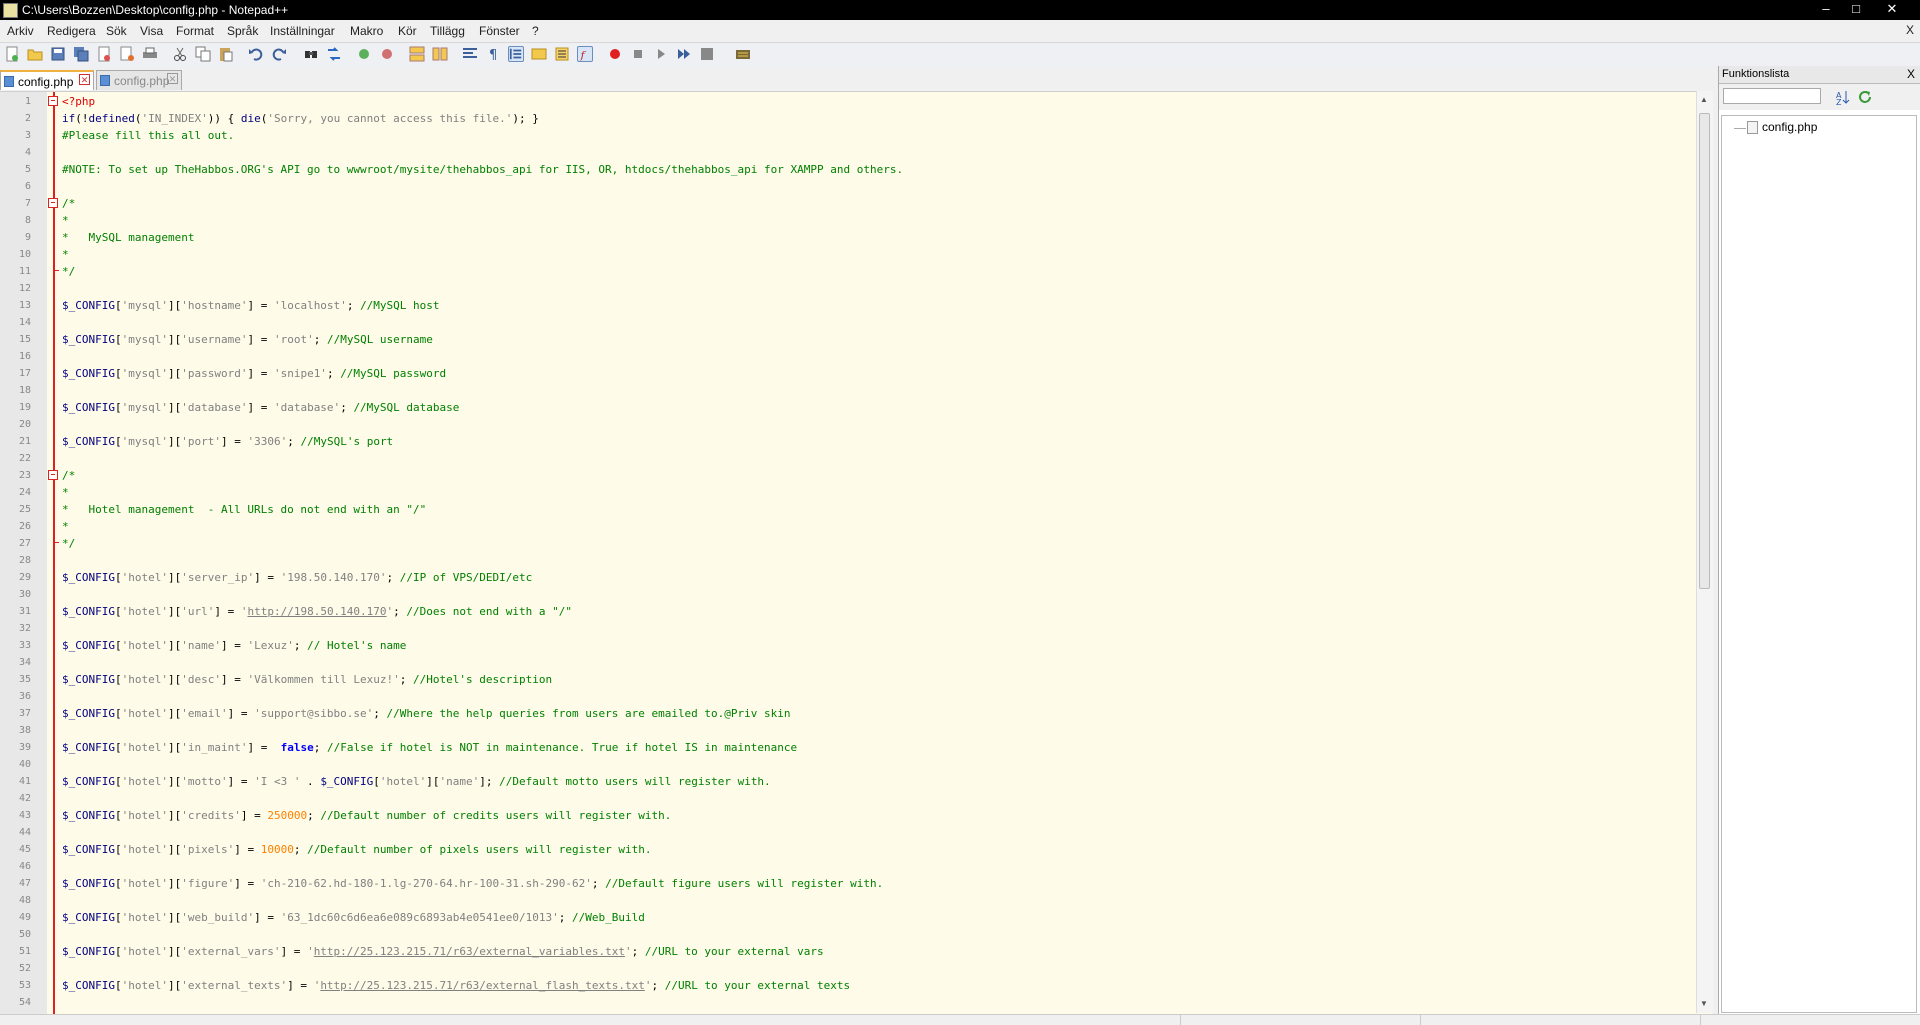 This screenshot has width=1920, height=1025. I want to click on print-icon, so click(150, 54).